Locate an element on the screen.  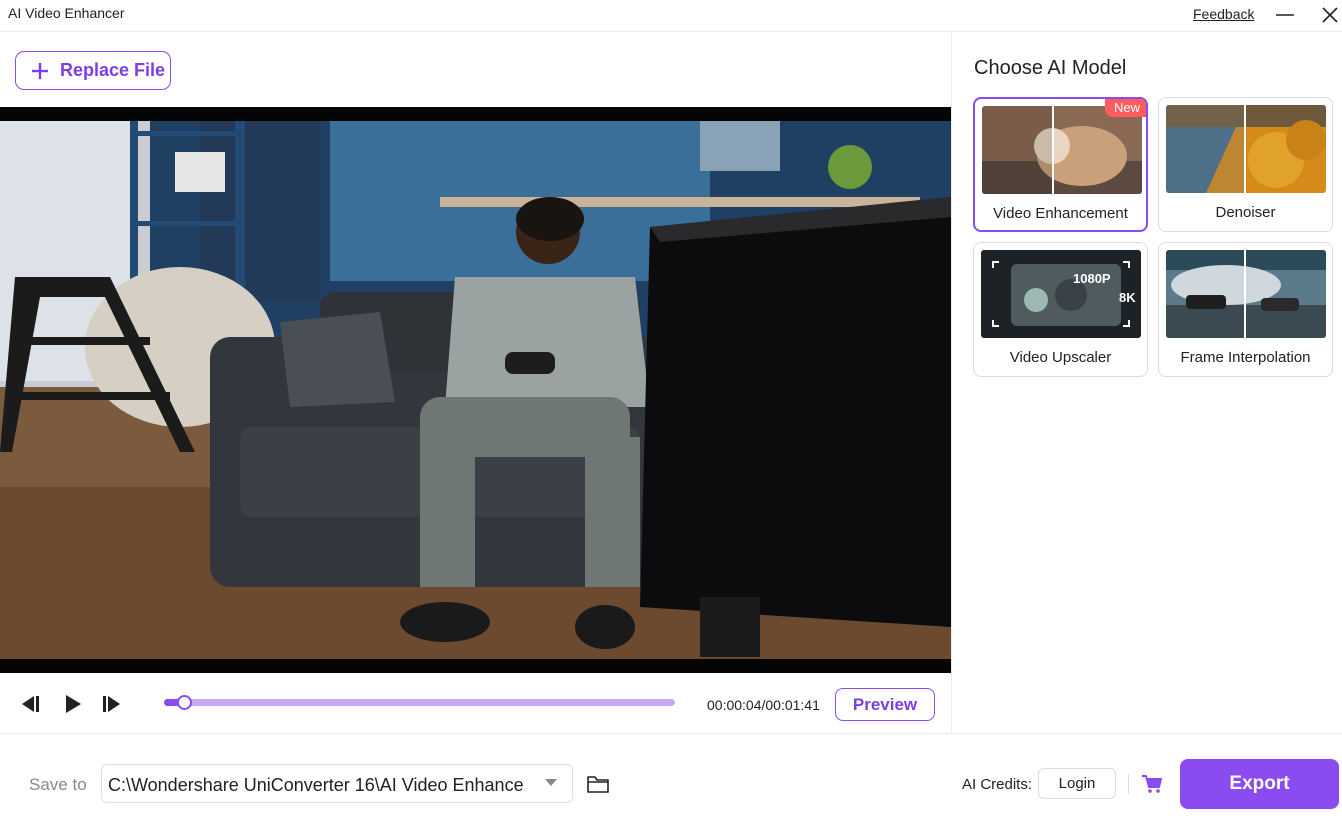
video-upscaler-image: 1080P 8K is located at coordinates (1061, 294).